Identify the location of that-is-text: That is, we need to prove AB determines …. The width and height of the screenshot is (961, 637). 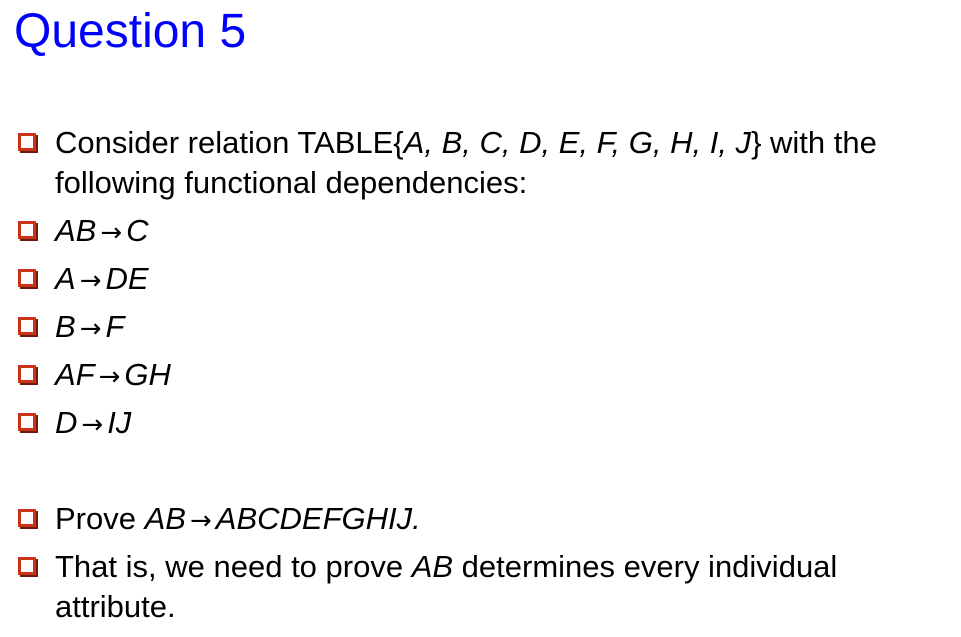
(501, 587).